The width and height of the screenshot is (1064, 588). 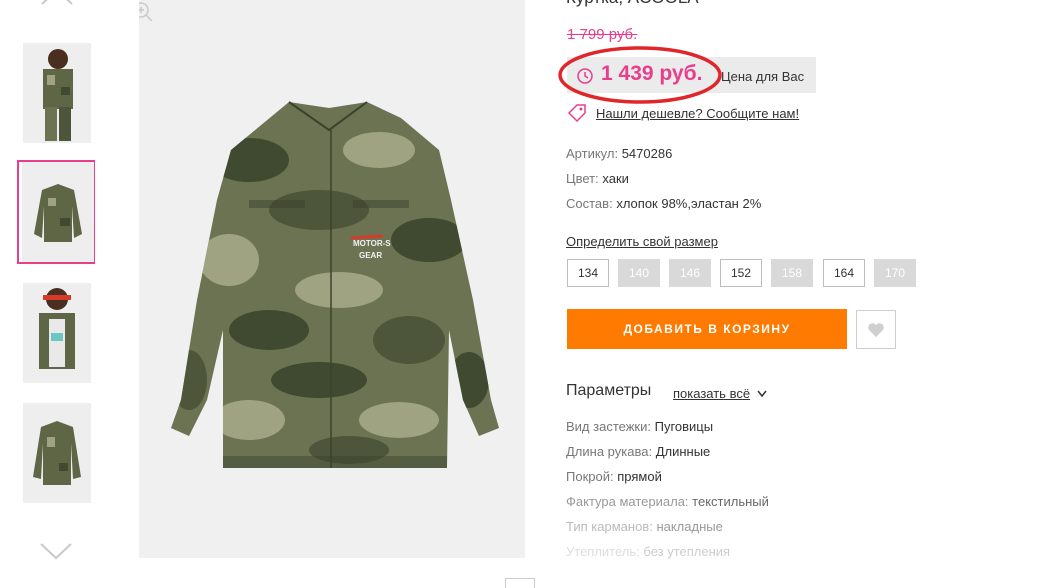 What do you see at coordinates (642, 241) in the screenshot?
I see `size-guide-link: Определить свой размер` at bounding box center [642, 241].